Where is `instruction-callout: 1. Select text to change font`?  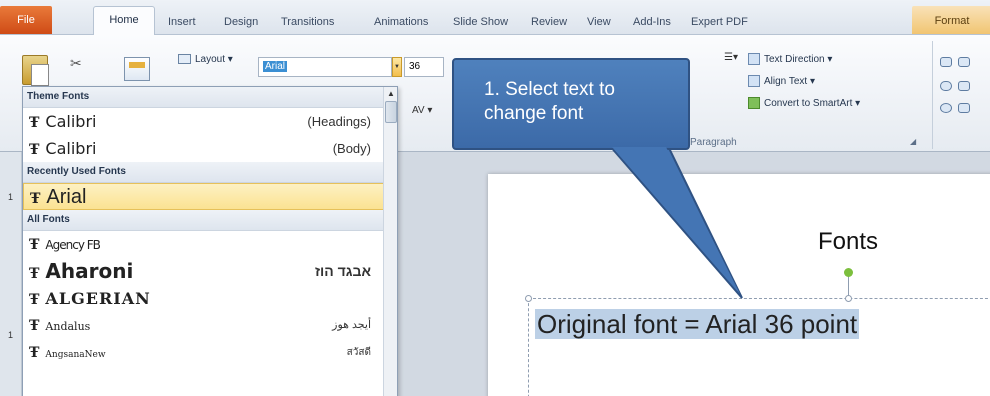 instruction-callout: 1. Select text to change font is located at coordinates (571, 104).